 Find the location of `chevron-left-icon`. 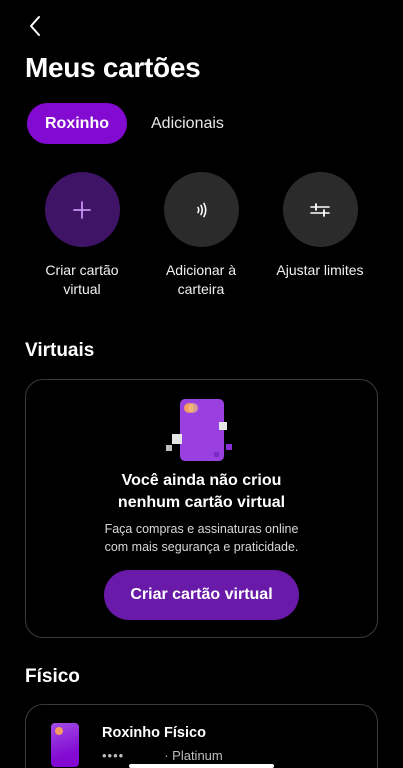

chevron-left-icon is located at coordinates (35, 26).